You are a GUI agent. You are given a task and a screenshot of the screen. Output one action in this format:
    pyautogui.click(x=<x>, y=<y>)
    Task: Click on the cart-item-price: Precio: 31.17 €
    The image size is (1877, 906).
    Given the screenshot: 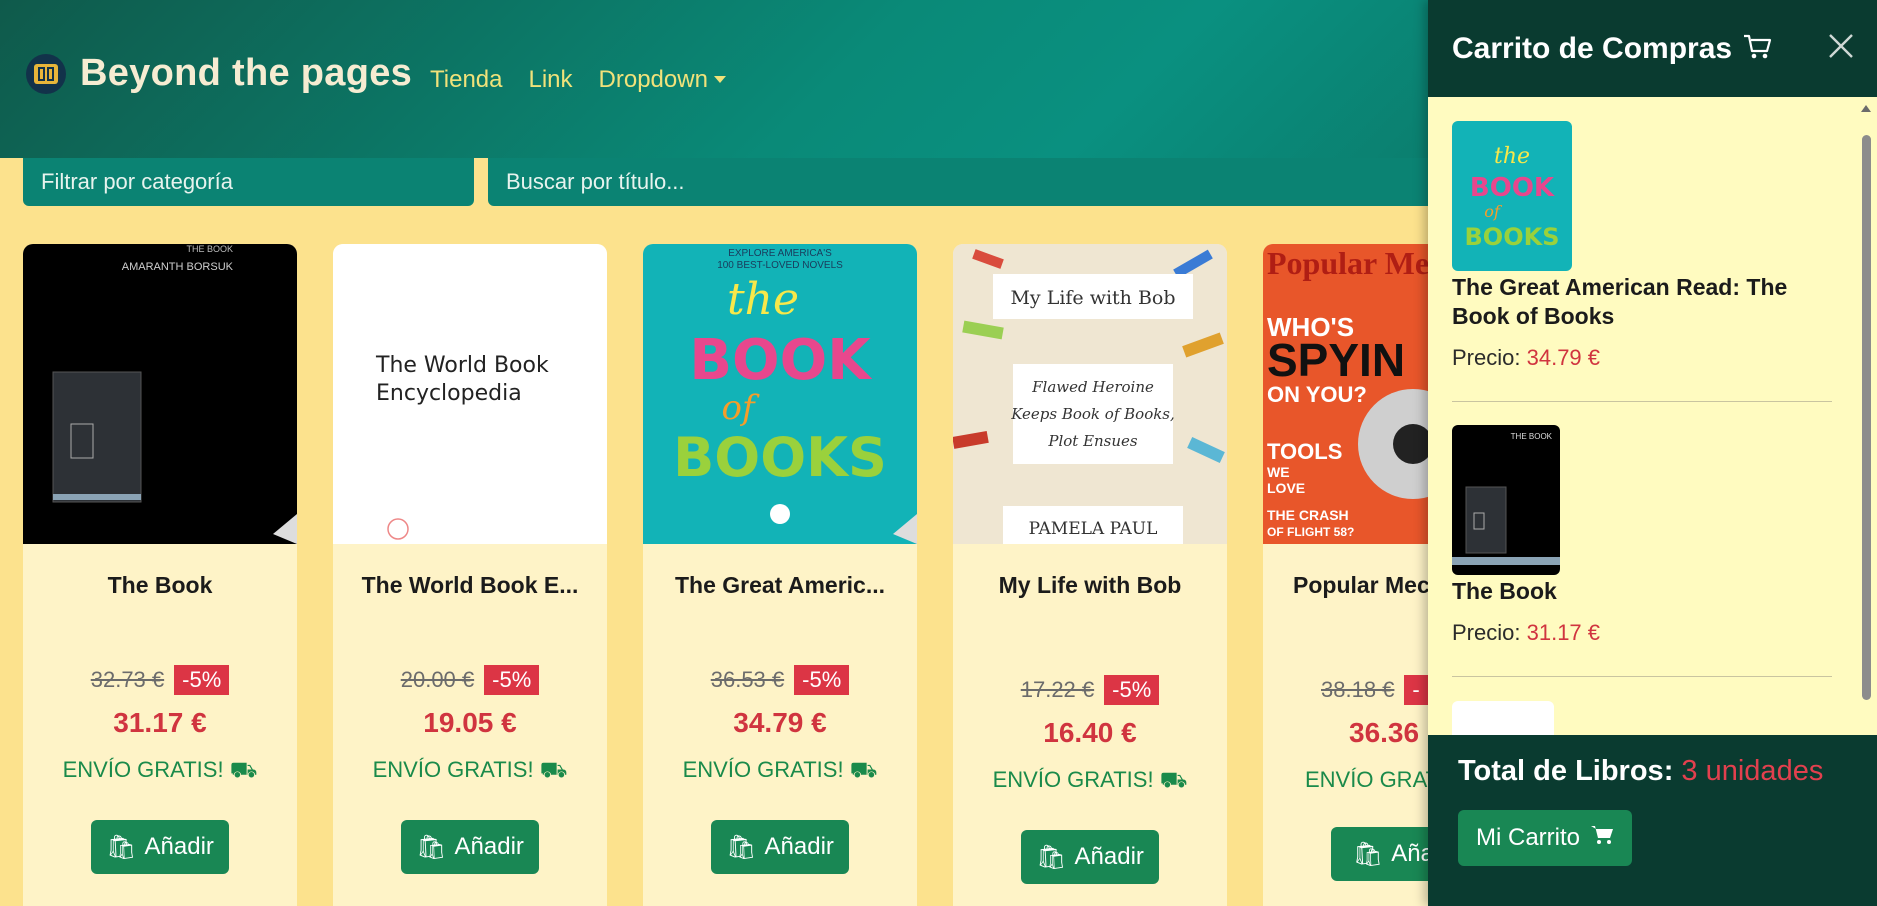 What is the action you would take?
    pyautogui.click(x=1642, y=633)
    